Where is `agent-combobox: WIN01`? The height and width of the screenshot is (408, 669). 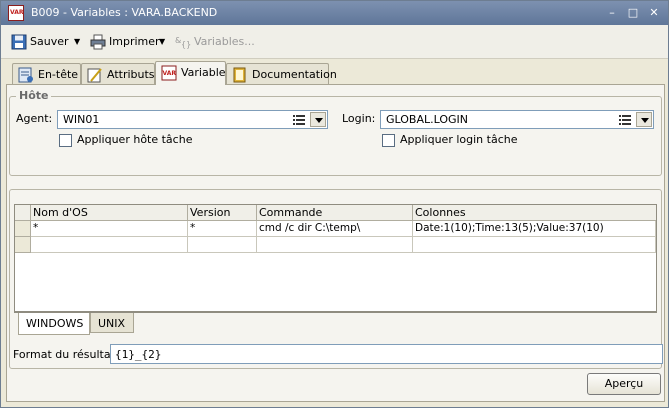
agent-combobox: WIN01 is located at coordinates (192, 119).